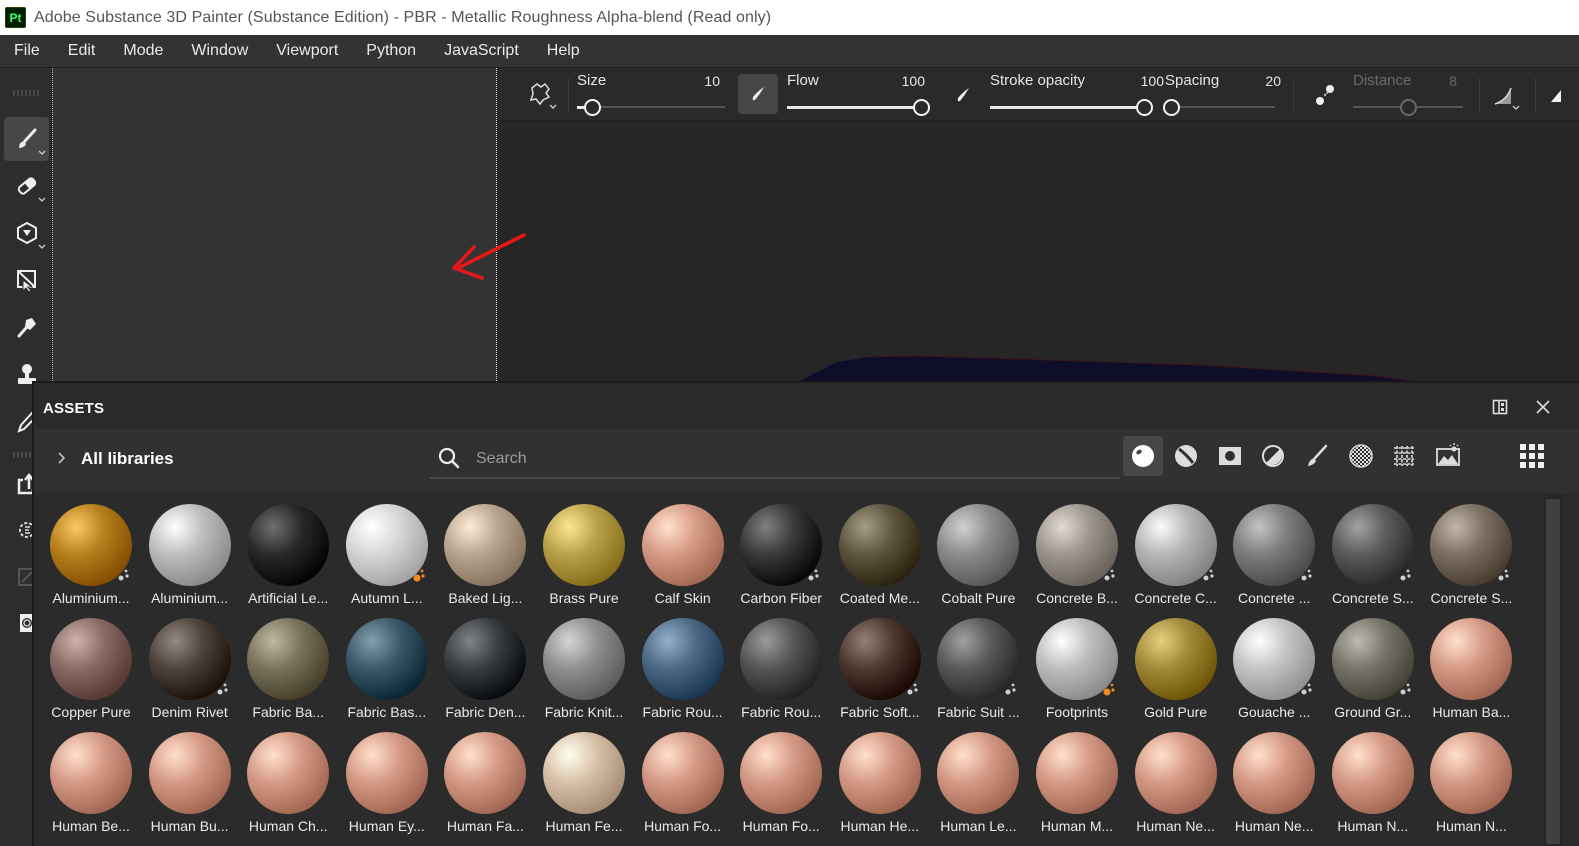 Image resolution: width=1579 pixels, height=846 pixels. Describe the element at coordinates (1500, 407) in the screenshot. I see `undock-button` at that location.